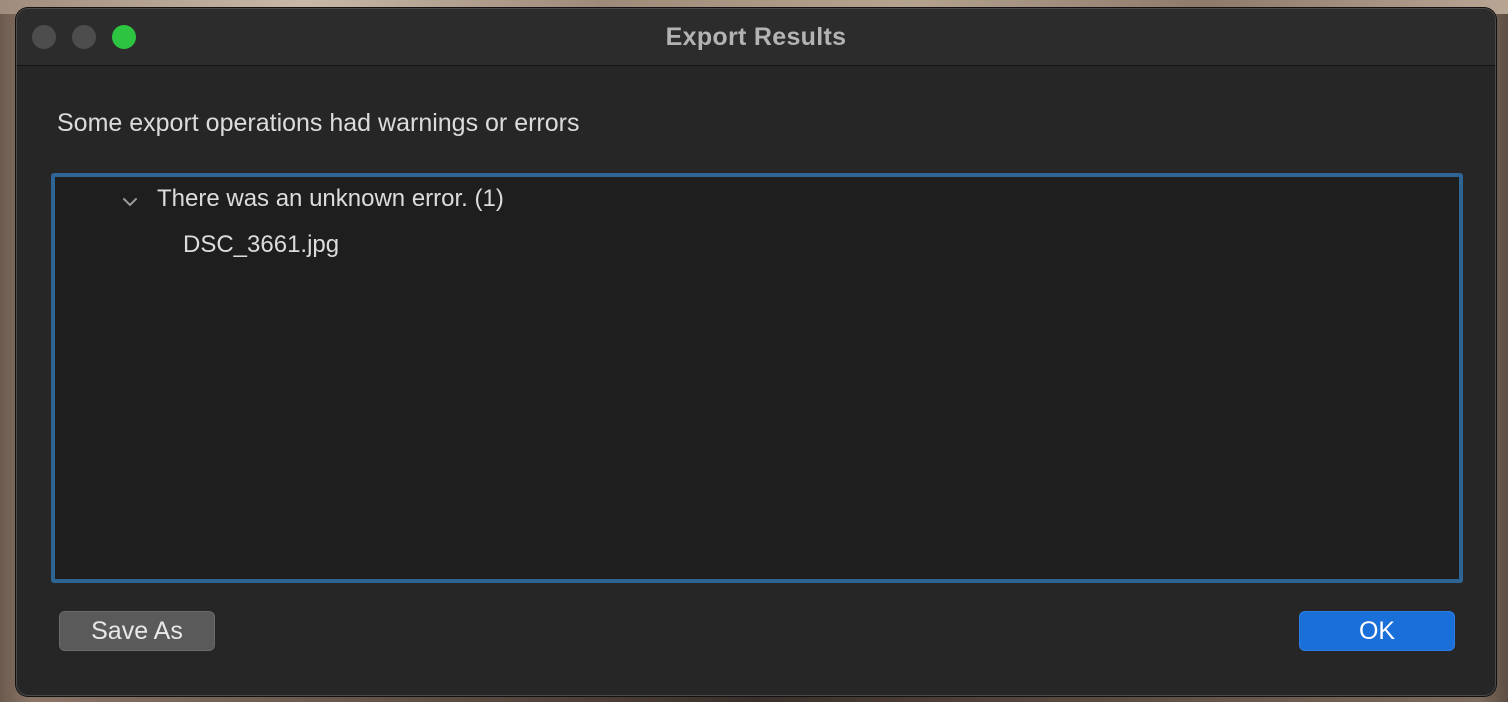 Image resolution: width=1508 pixels, height=702 pixels. I want to click on title-bar: Export Results, so click(756, 37).